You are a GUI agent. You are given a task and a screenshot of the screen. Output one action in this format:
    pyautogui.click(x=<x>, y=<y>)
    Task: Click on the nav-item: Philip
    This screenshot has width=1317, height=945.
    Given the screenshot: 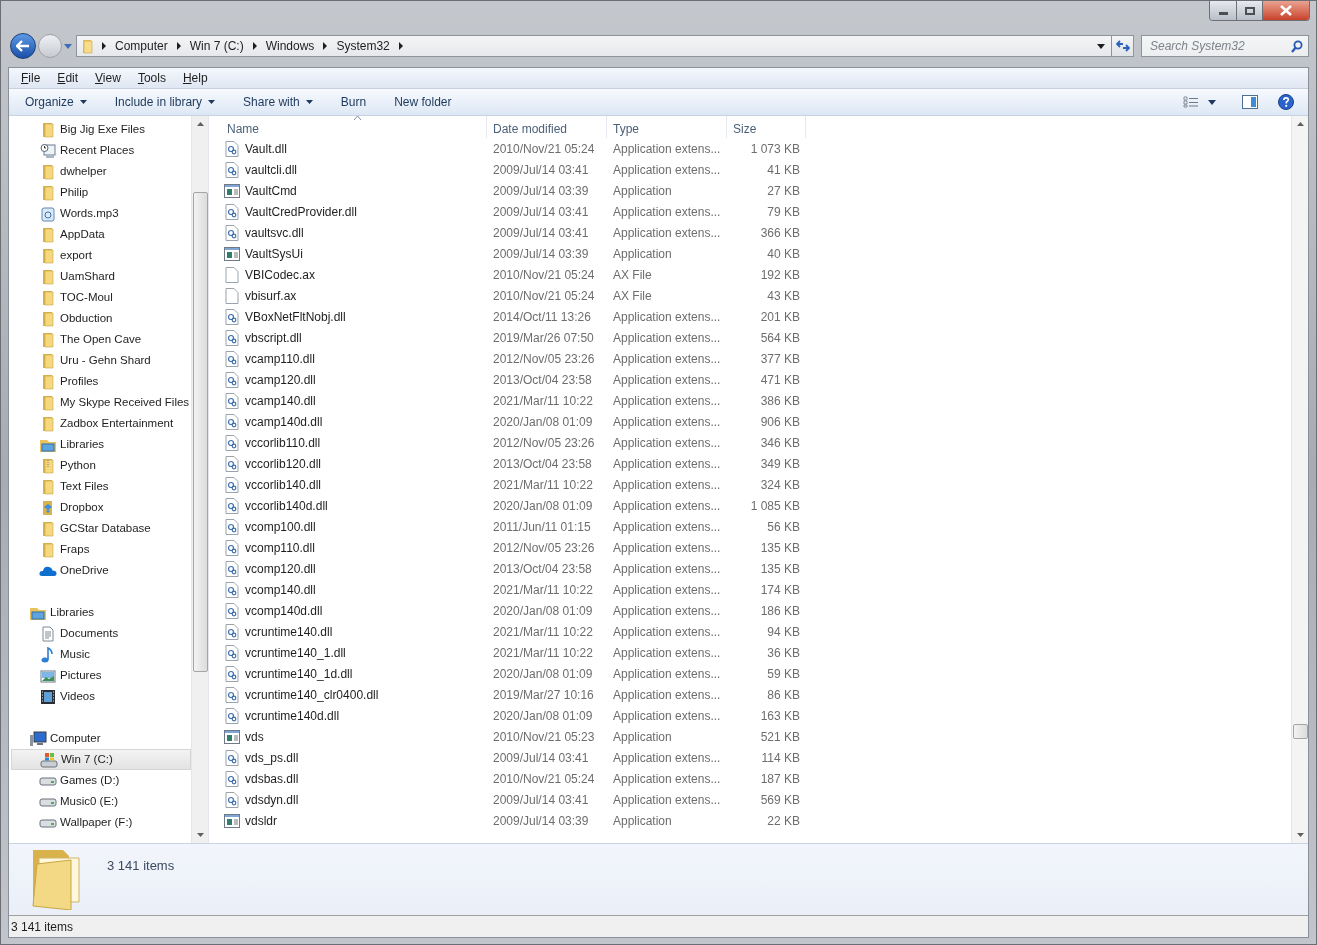 What is the action you would take?
    pyautogui.click(x=100, y=192)
    